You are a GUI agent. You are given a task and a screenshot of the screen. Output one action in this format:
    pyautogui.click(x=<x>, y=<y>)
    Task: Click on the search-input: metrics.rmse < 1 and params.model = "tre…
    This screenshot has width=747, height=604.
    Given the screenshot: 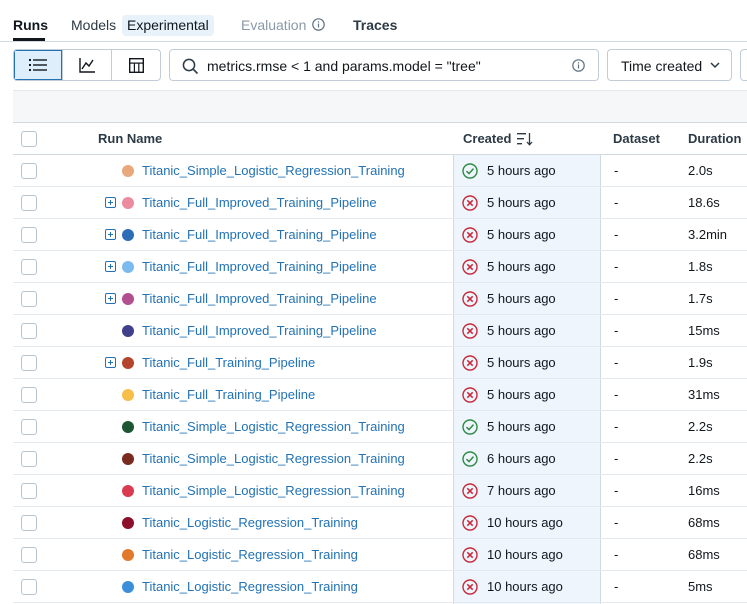 What is the action you would take?
    pyautogui.click(x=344, y=66)
    